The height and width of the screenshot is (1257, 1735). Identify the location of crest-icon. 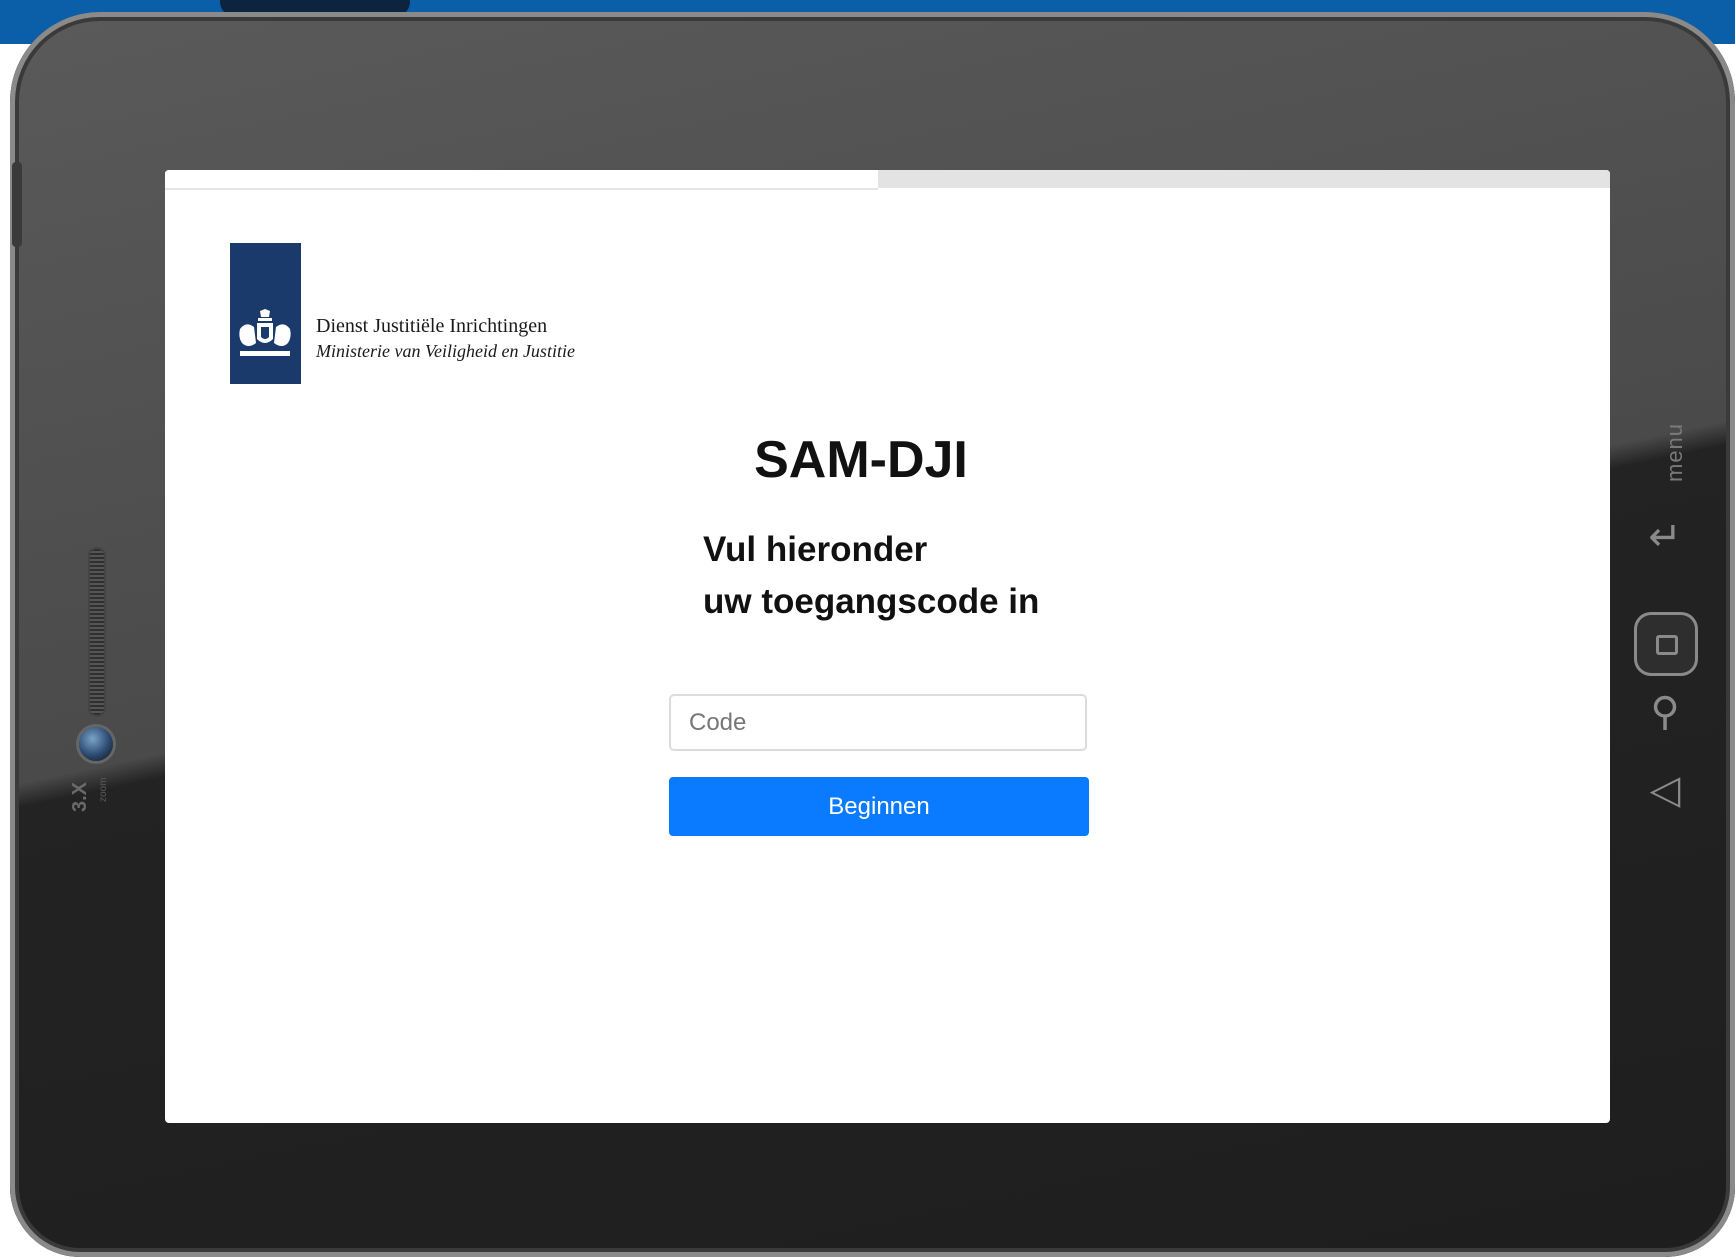
(265, 332).